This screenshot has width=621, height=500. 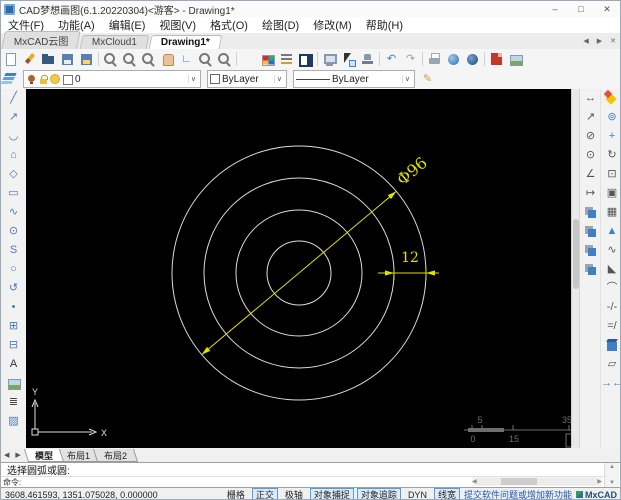 What do you see at coordinates (110, 59) in the screenshot?
I see `zoom-extents-icon` at bounding box center [110, 59].